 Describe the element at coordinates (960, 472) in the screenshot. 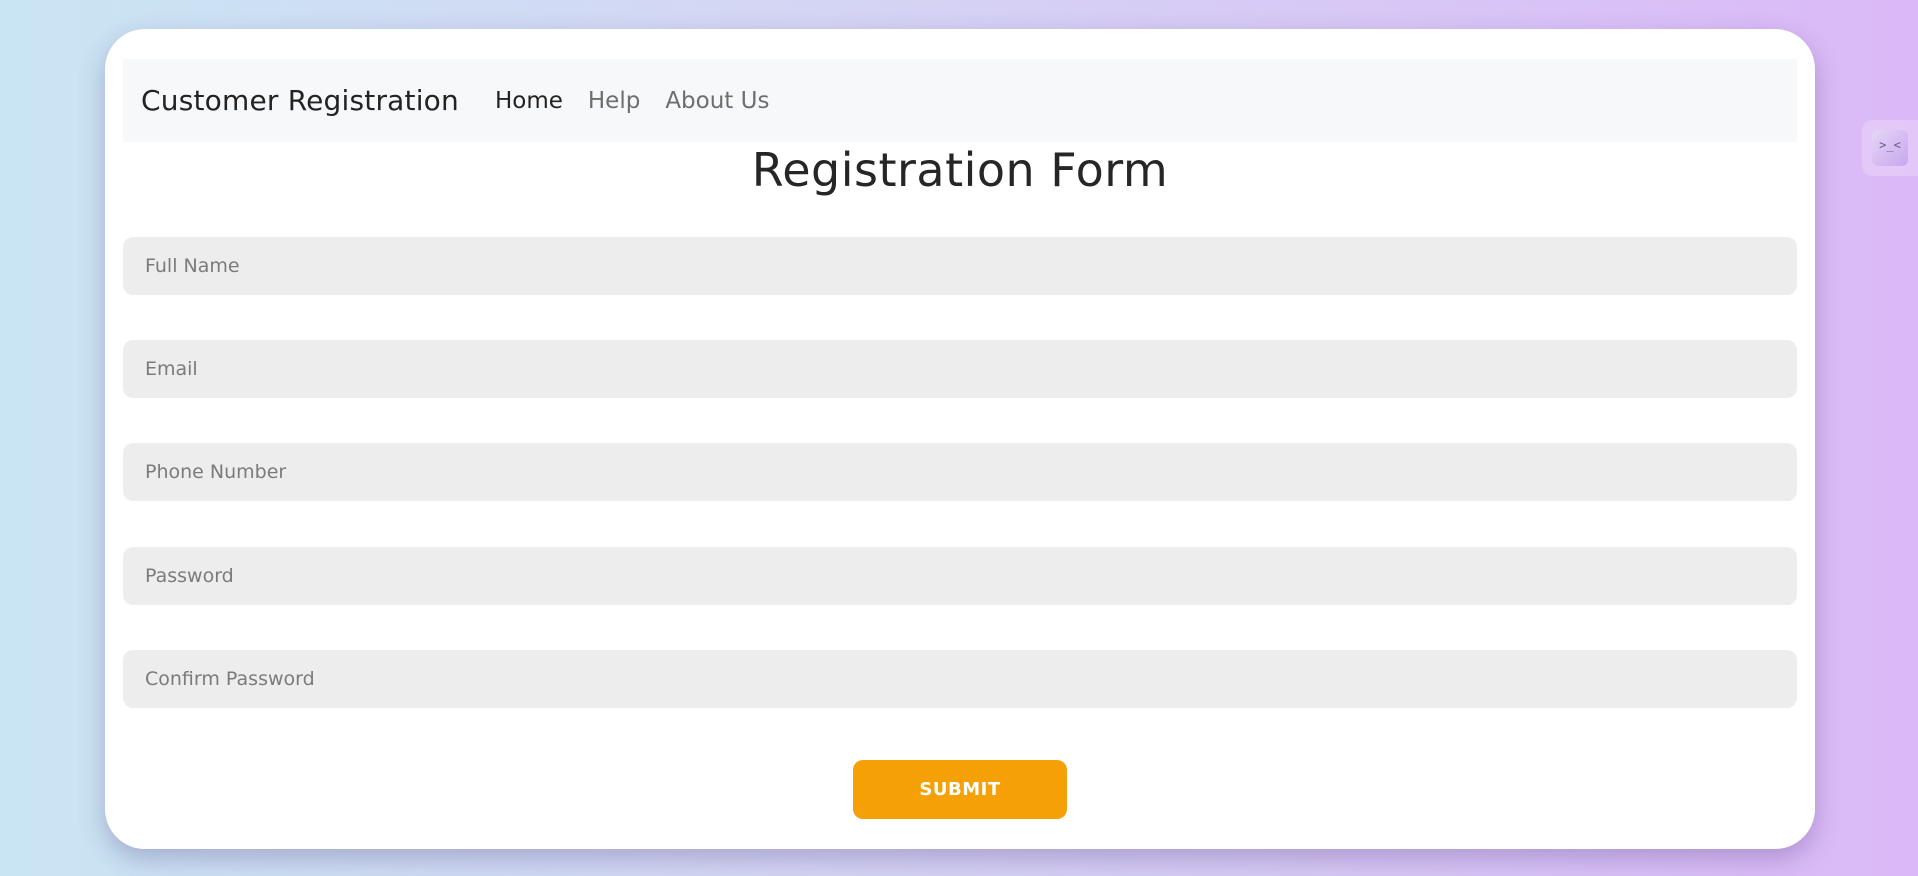

I see `phone-number-input` at that location.